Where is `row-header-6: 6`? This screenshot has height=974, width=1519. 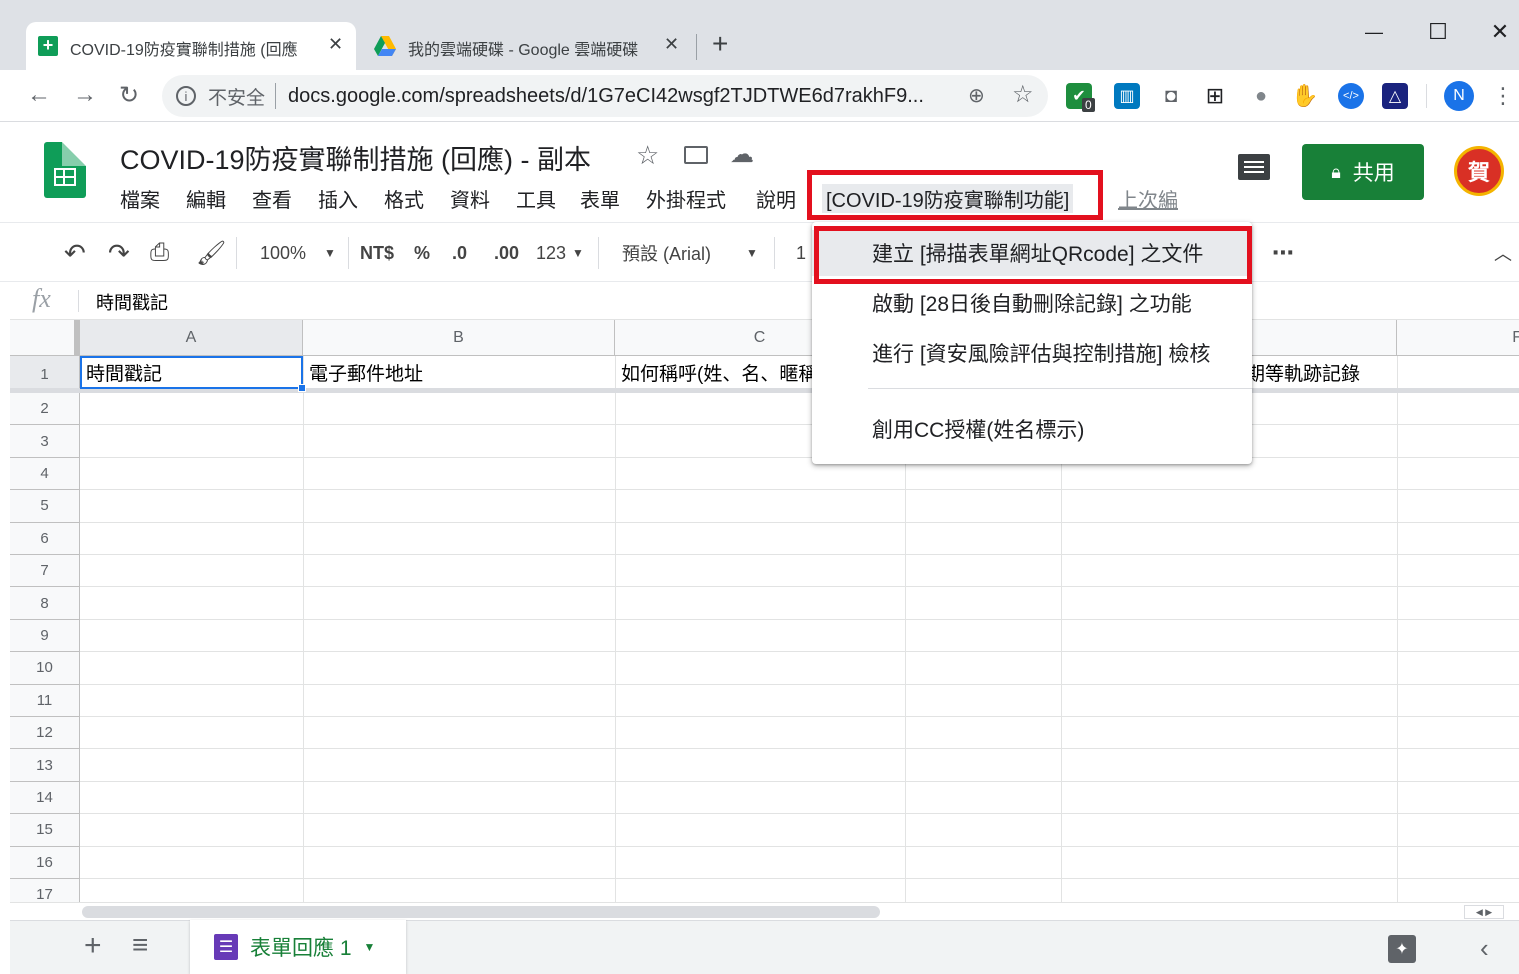 row-header-6: 6 is located at coordinates (45, 538).